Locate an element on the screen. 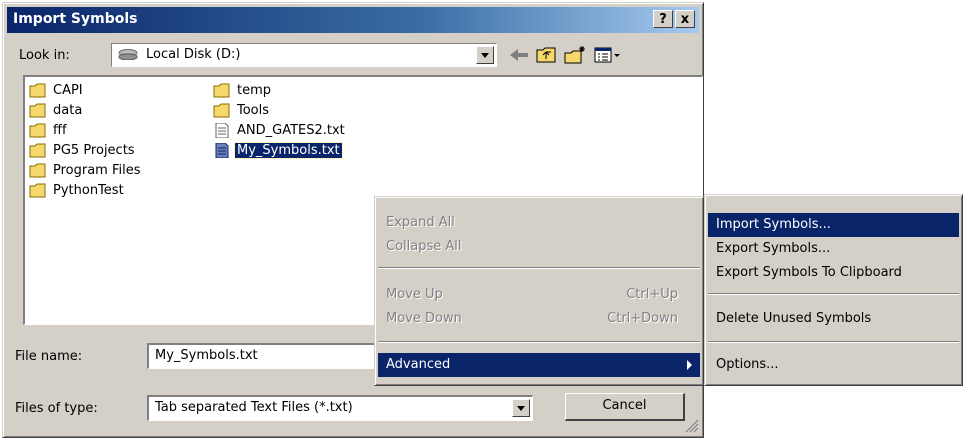  menu-item-shortcut: Ctrl+Down is located at coordinates (642, 318).